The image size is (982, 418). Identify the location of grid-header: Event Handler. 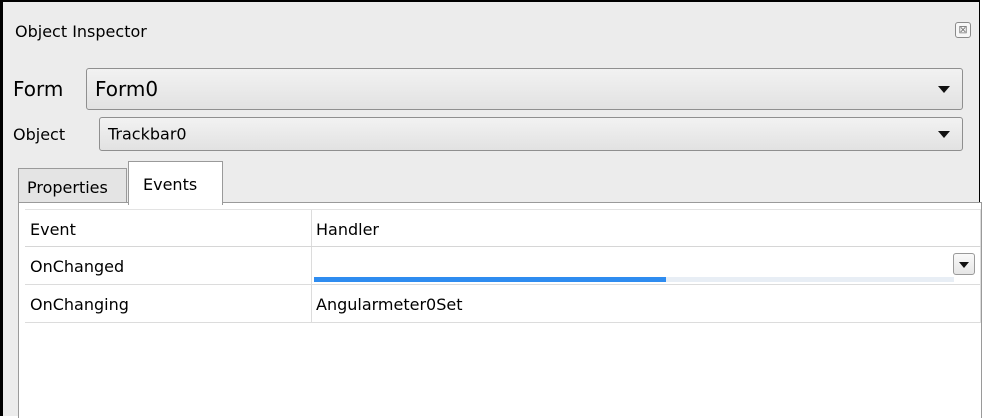
(503, 228).